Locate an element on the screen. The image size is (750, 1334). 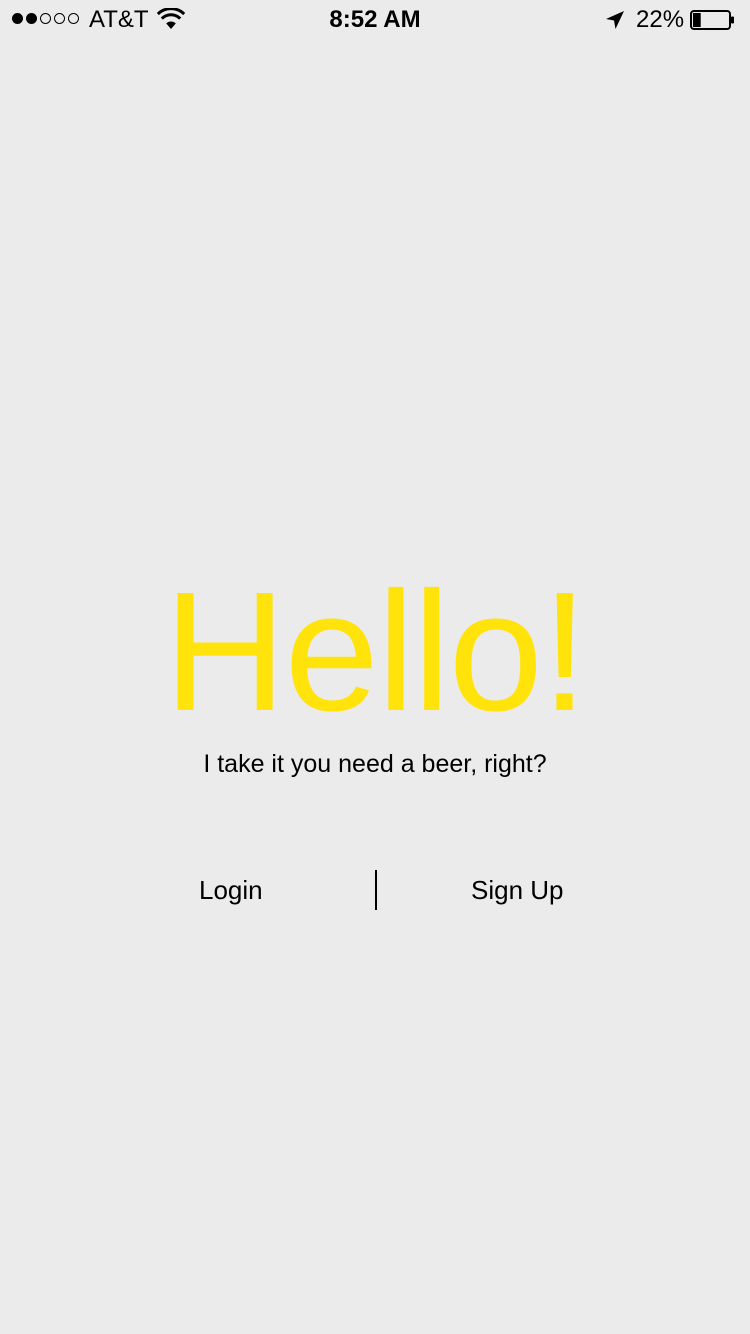
auth-buttons: Login Sign Up is located at coordinates (375, 890).